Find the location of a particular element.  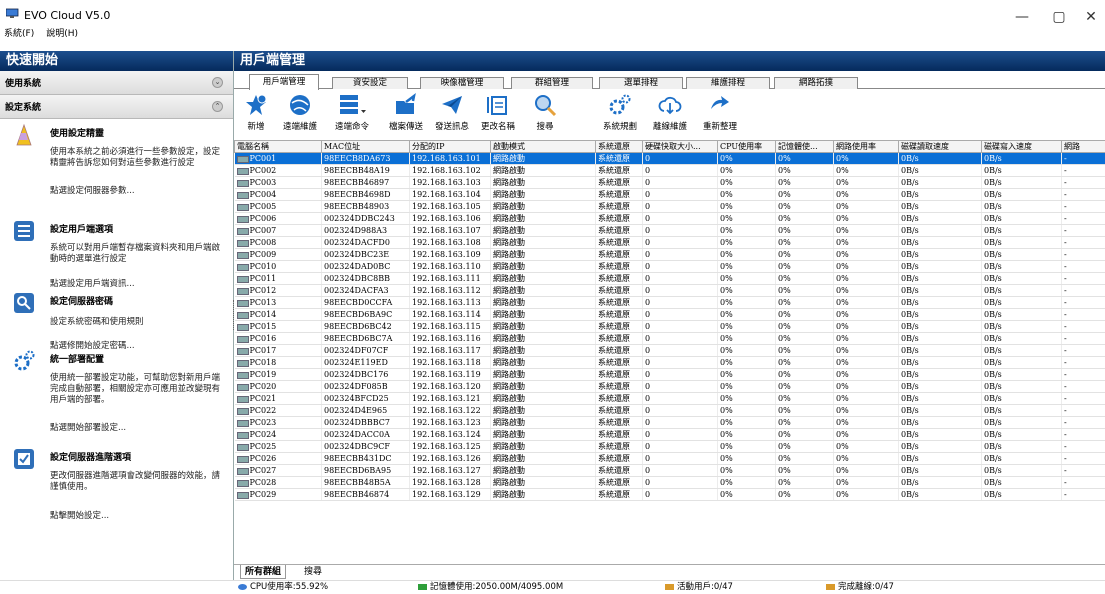

section-settings: 設定系統 ⌃ is located at coordinates (116, 107).